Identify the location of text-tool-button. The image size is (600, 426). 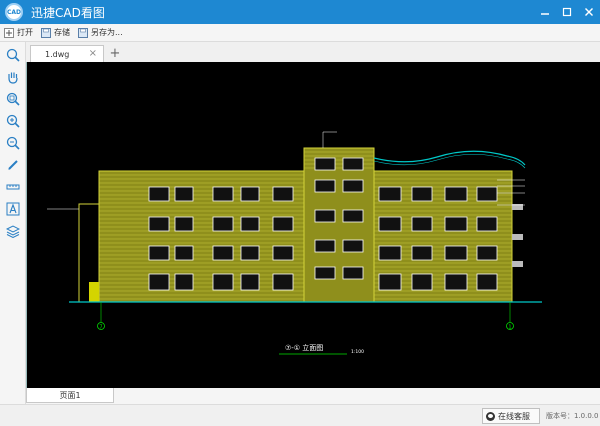
(13, 209).